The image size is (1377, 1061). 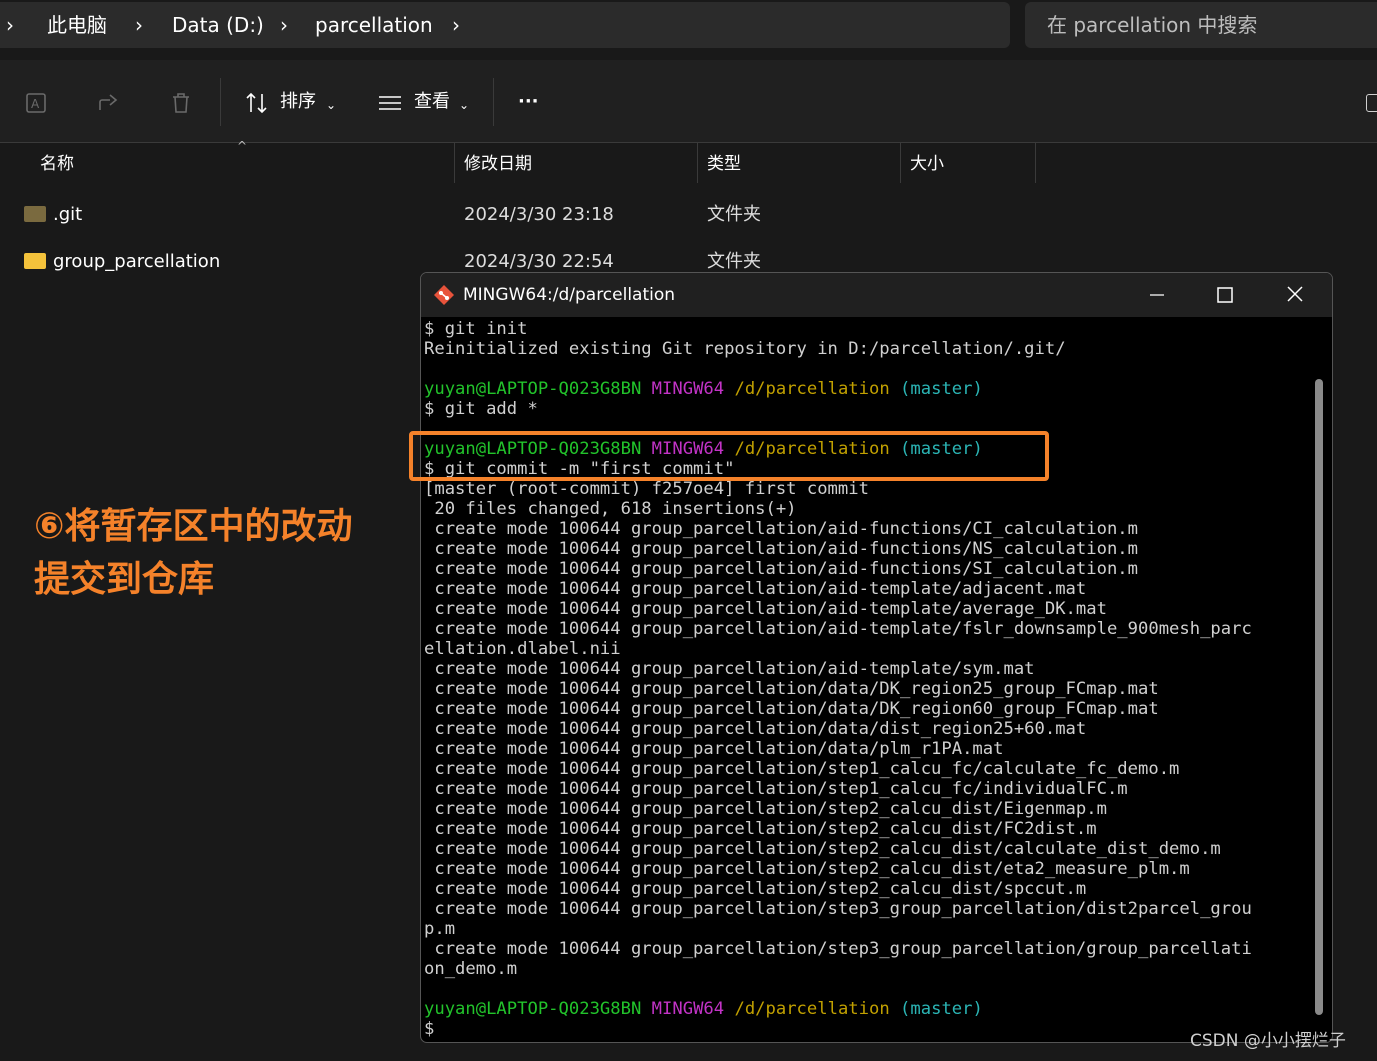 I want to click on share-icon, so click(x=109, y=103).